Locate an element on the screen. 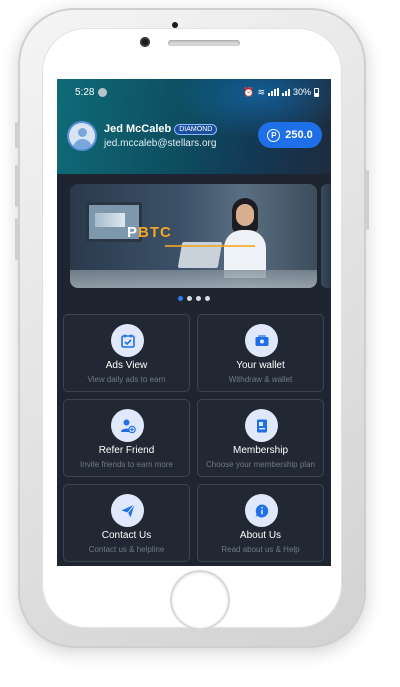 This screenshot has height=687, width=400. menu-tile-subtitle: Choose your membership plan is located at coordinates (260, 464).